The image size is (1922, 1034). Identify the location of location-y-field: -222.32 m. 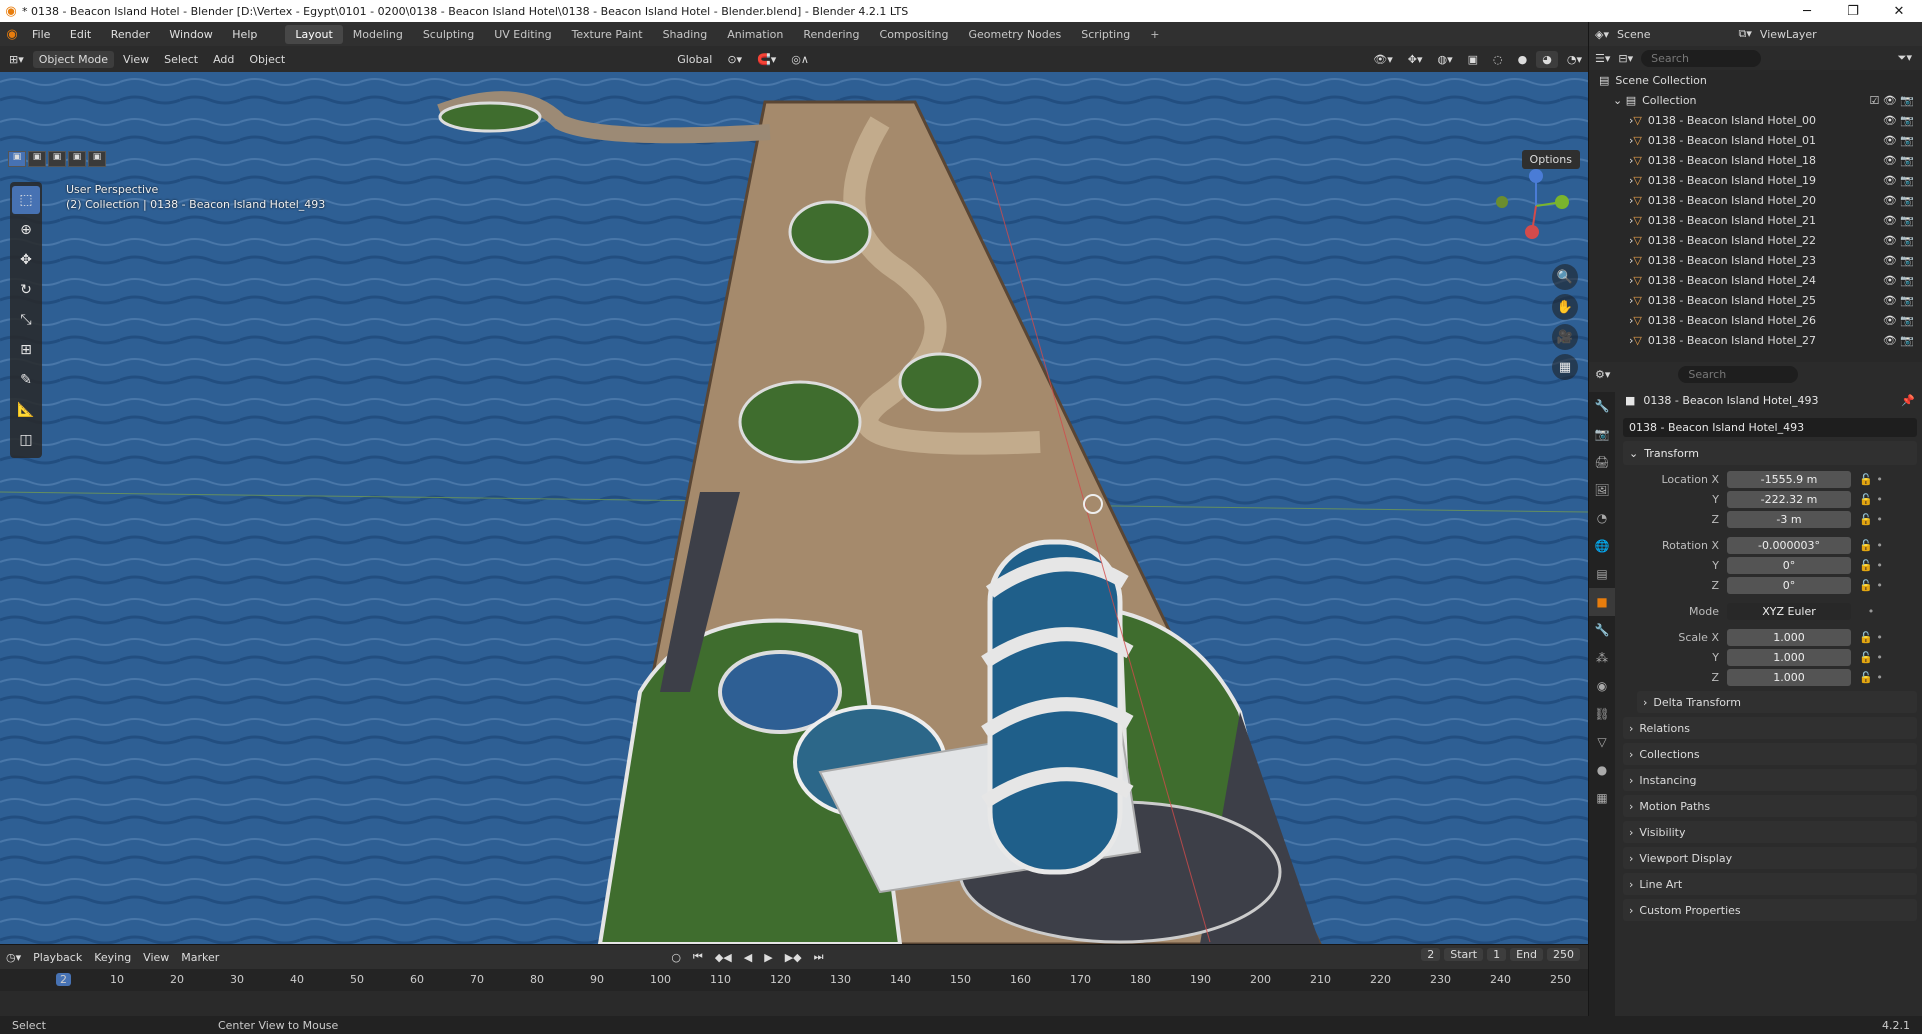
(1789, 499).